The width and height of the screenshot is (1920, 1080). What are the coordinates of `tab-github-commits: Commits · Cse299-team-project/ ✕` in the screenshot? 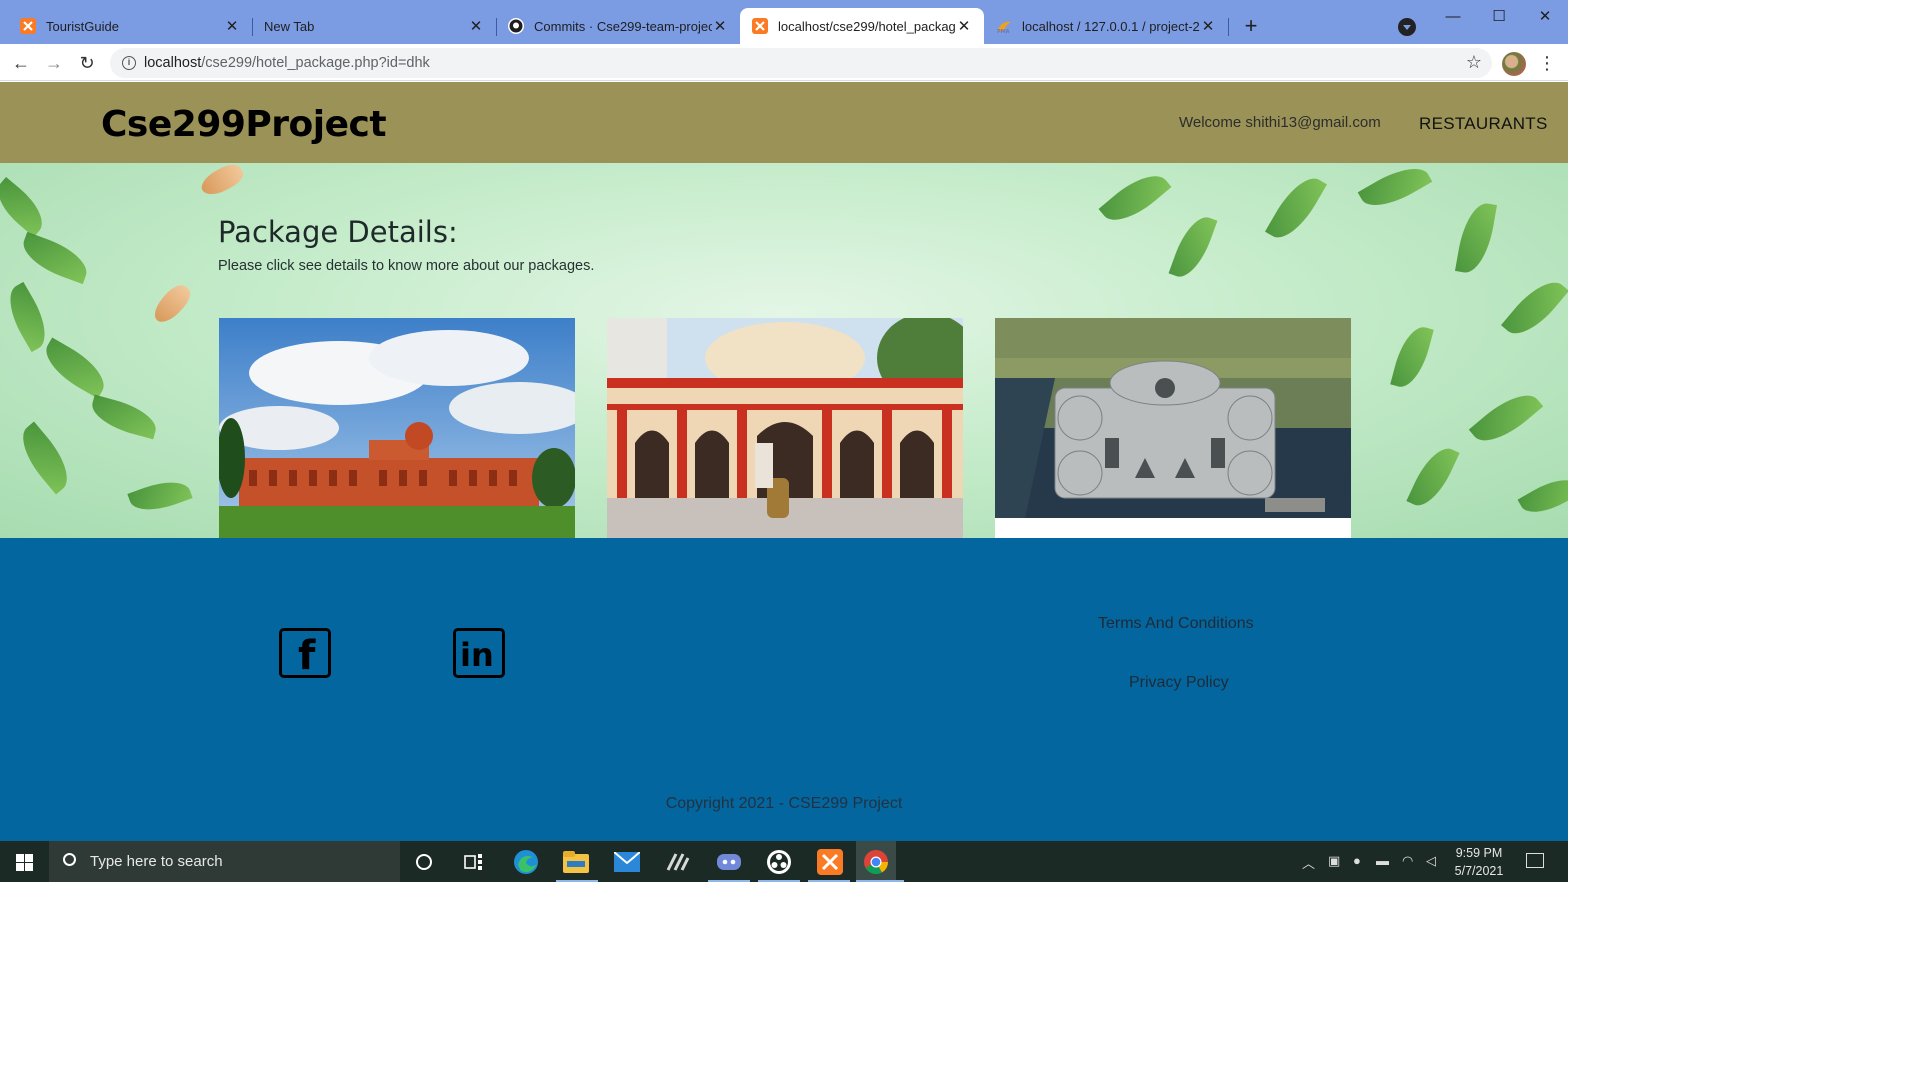 It's located at (618, 26).